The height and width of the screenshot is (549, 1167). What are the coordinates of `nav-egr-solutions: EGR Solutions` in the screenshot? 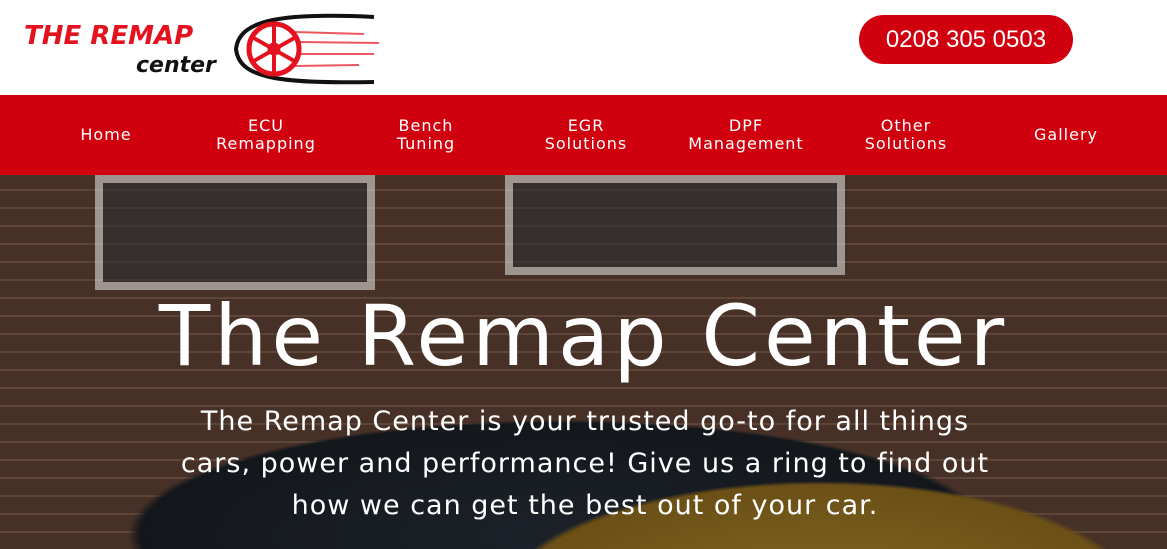 It's located at (586, 135).